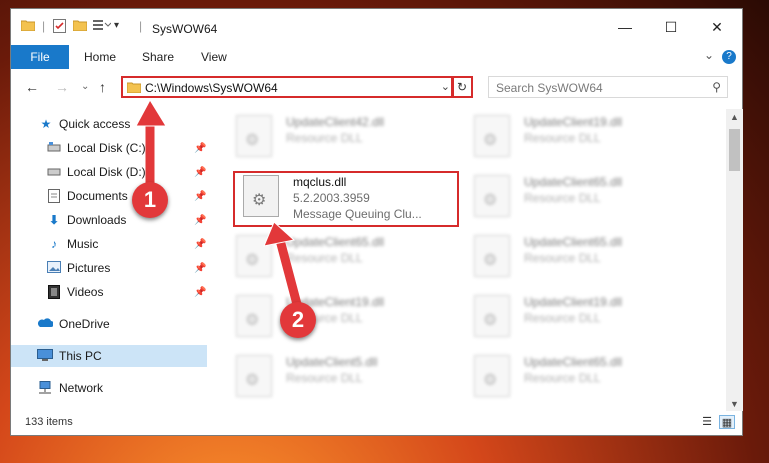  Describe the element at coordinates (335, 122) in the screenshot. I see `file-name: UpdateClient42.dll` at that location.